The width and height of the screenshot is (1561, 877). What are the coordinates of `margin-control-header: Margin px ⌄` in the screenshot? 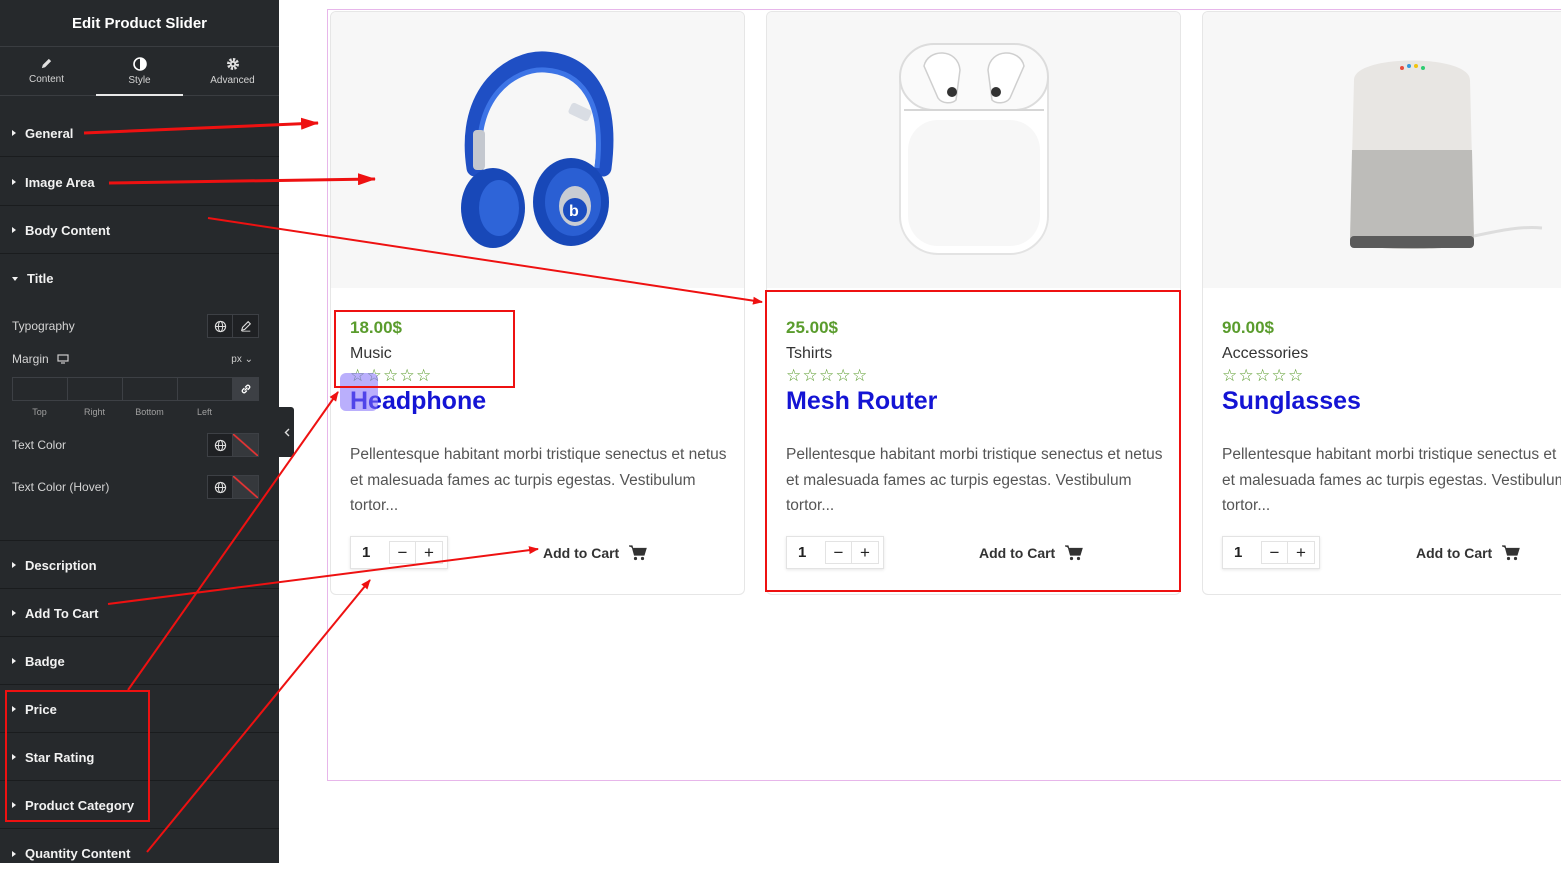 It's located at (135, 359).